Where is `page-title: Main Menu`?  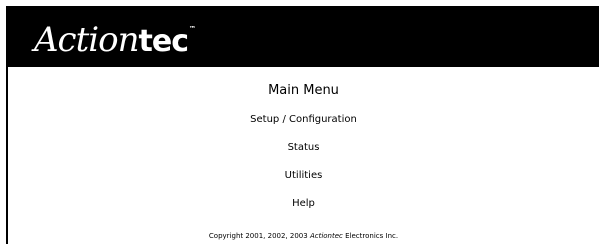
page-title: Main Menu is located at coordinates (303, 90).